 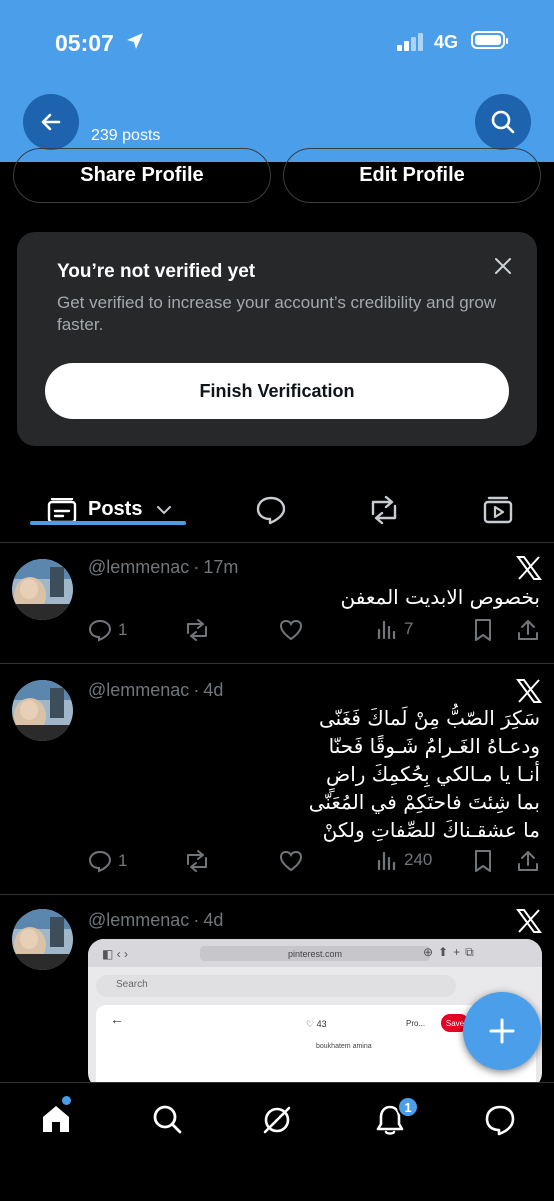 I want to click on pin-back-icon: ←, so click(x=117, y=1019).